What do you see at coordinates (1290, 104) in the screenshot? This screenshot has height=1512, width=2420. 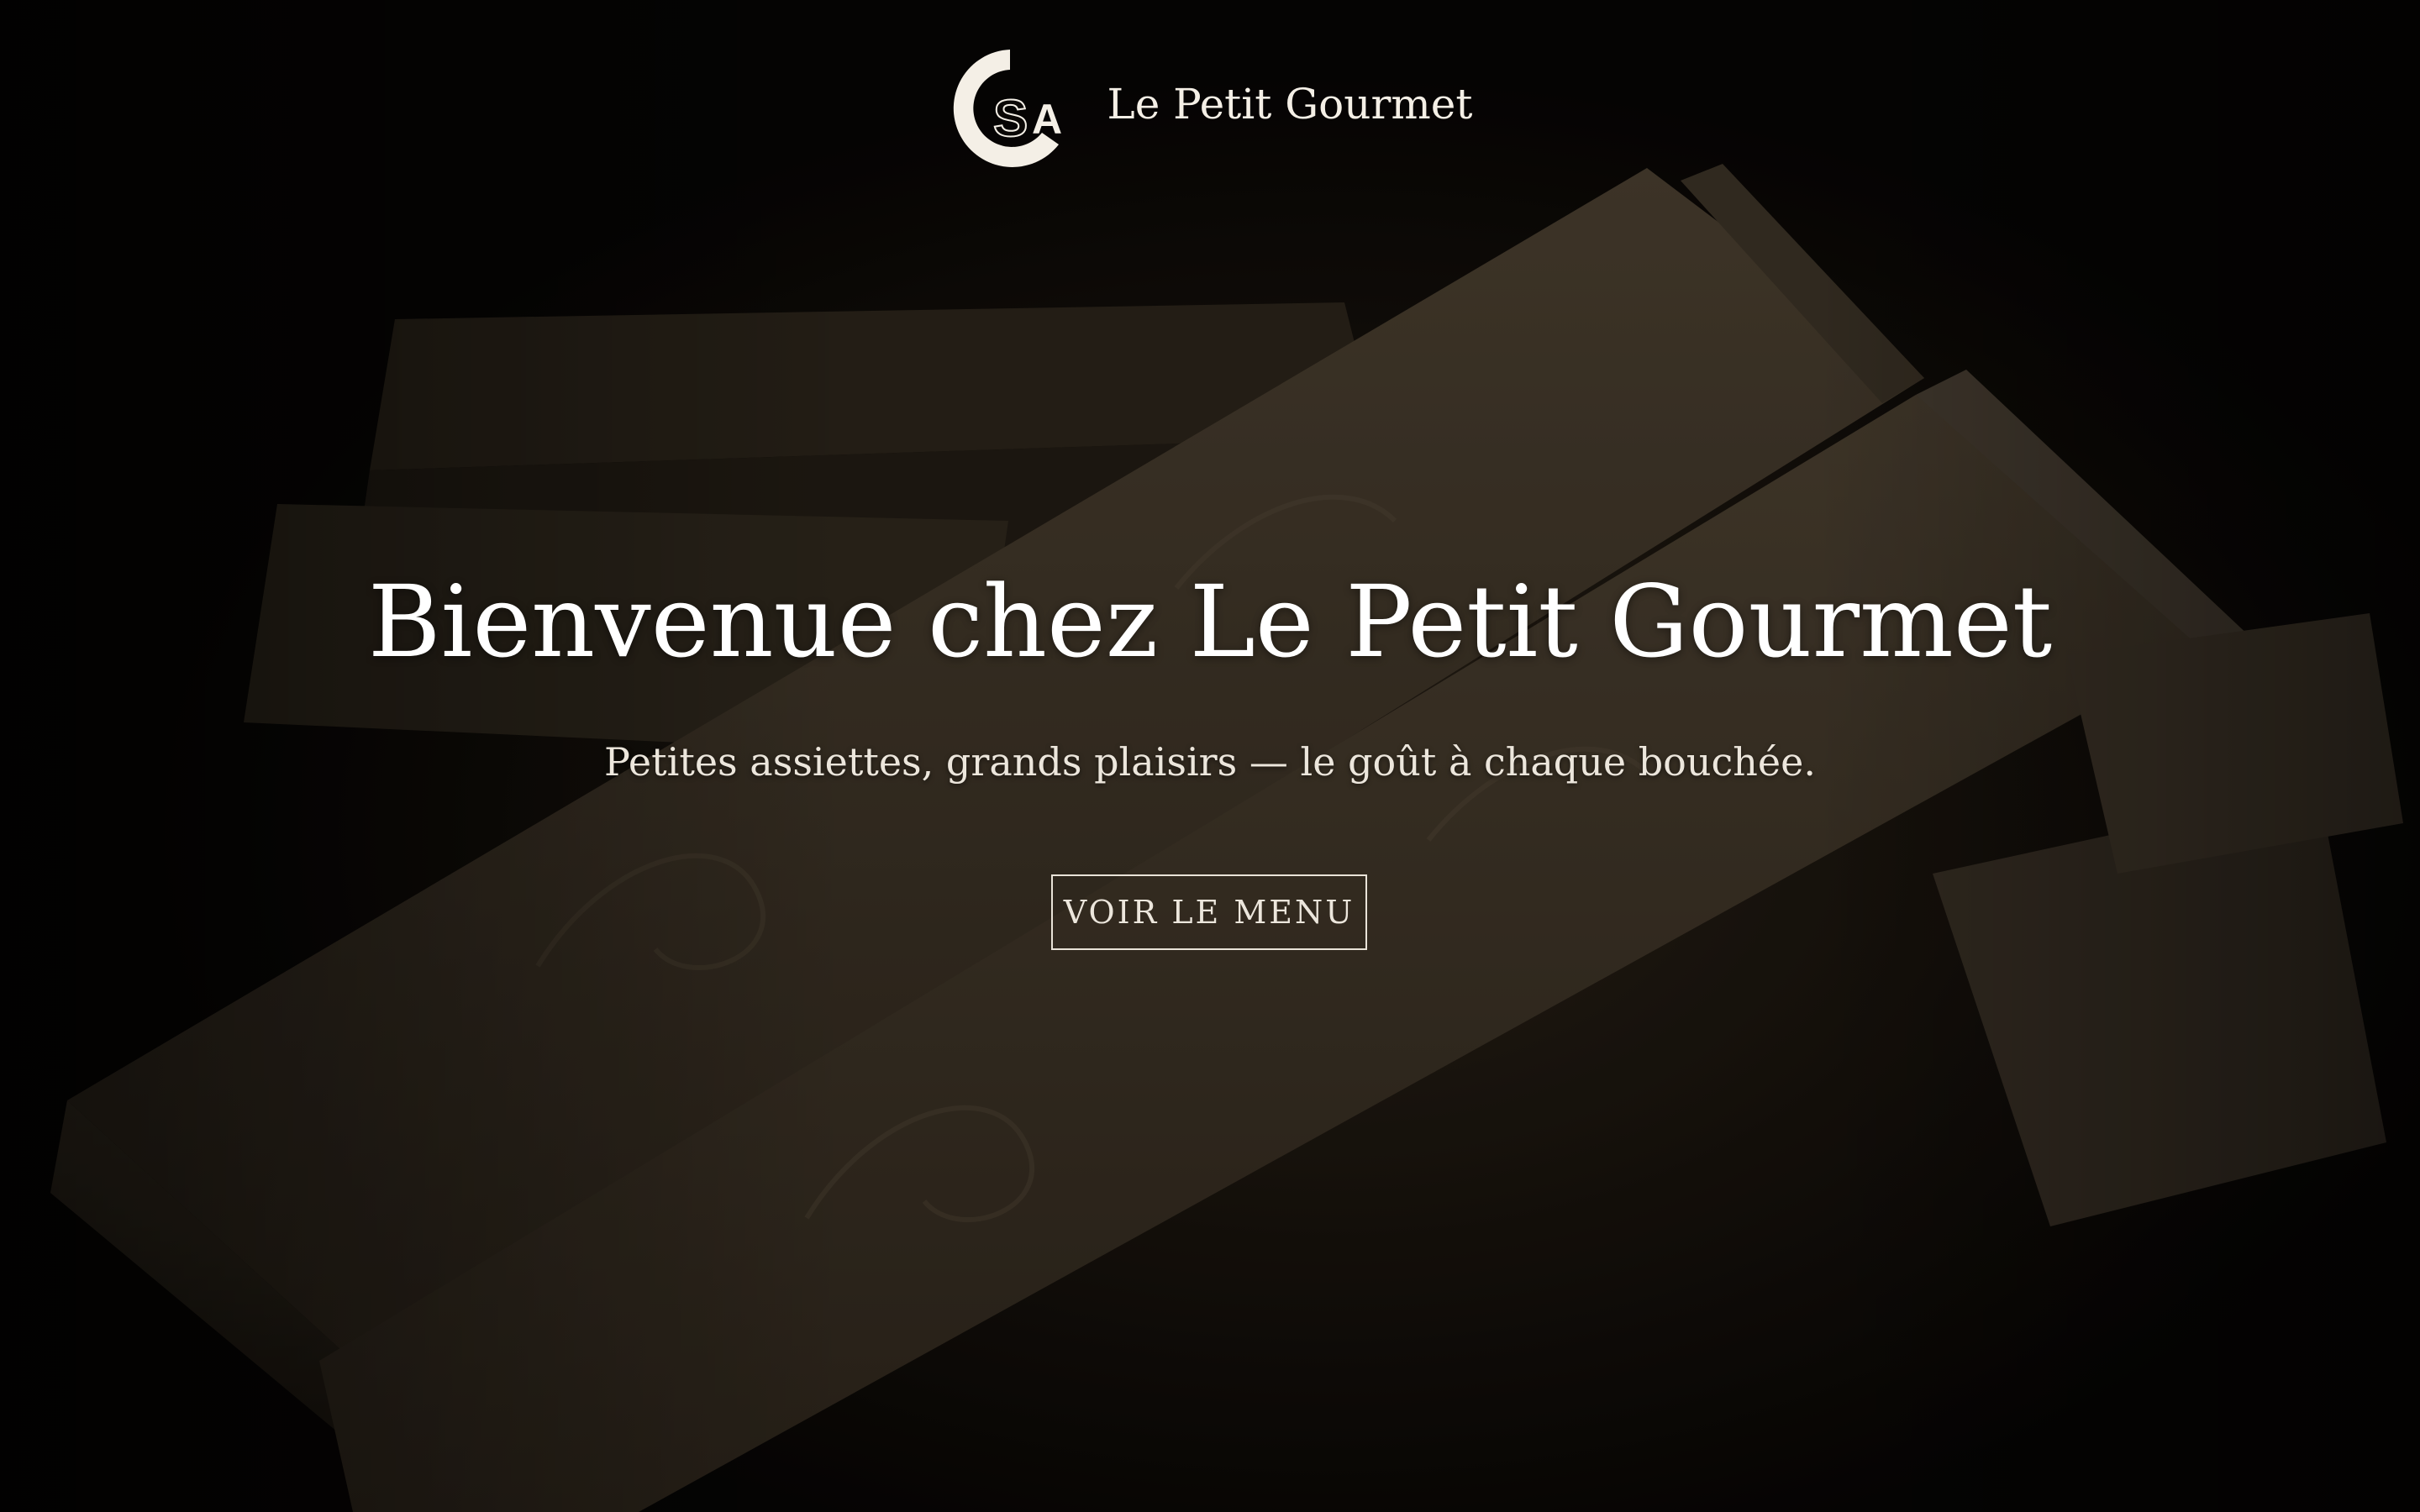 I see `brand-name: Le Petit Gourmet` at bounding box center [1290, 104].